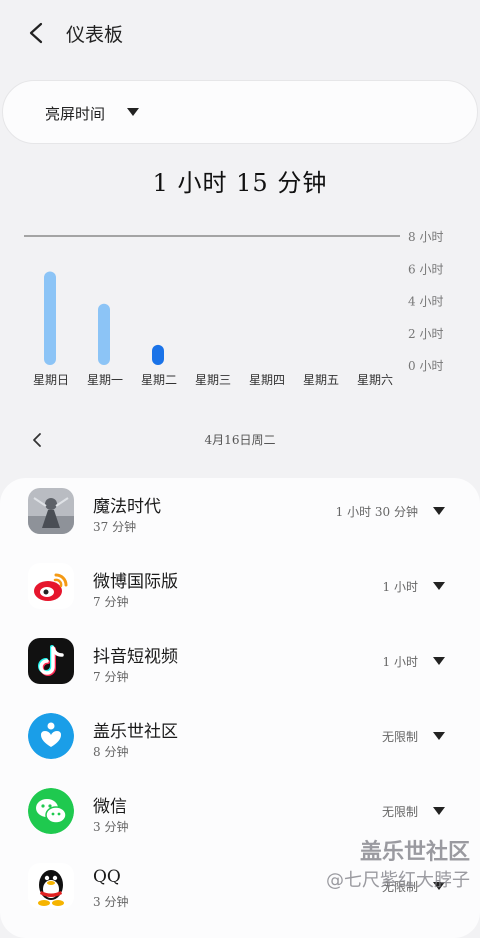 Image resolution: width=480 pixels, height=938 pixels. Describe the element at coordinates (110, 807) in the screenshot. I see `app-name: 微信` at that location.